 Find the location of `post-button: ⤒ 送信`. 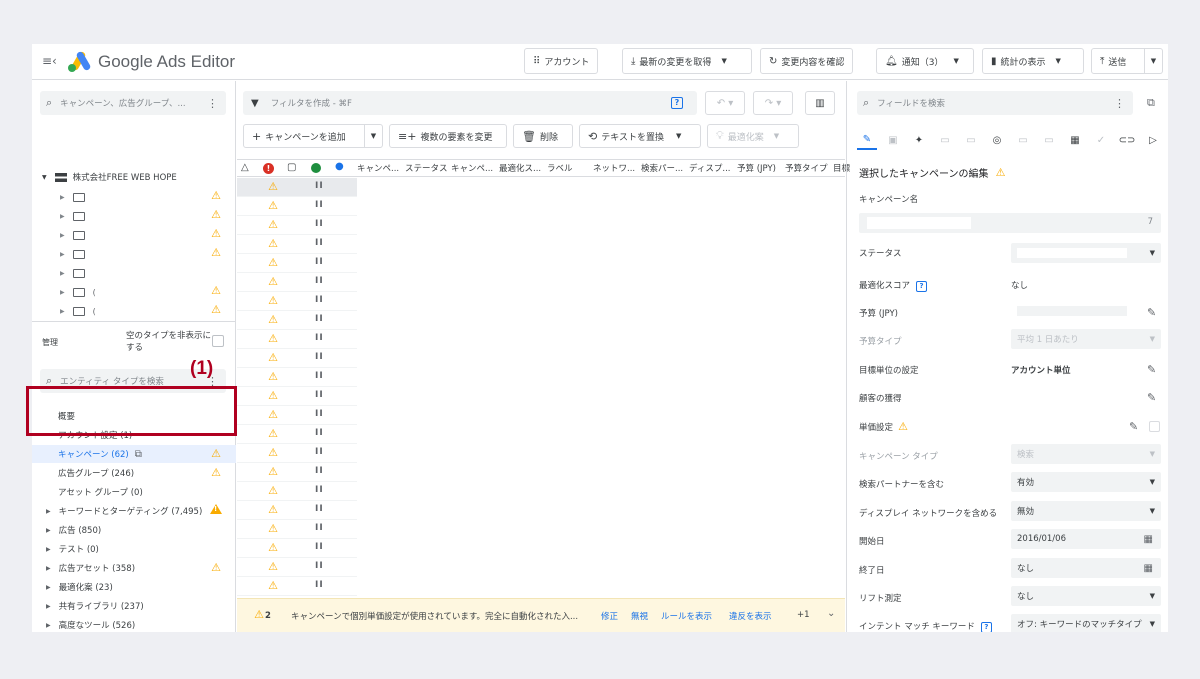

post-button: ⤒ 送信 is located at coordinates (1118, 61).